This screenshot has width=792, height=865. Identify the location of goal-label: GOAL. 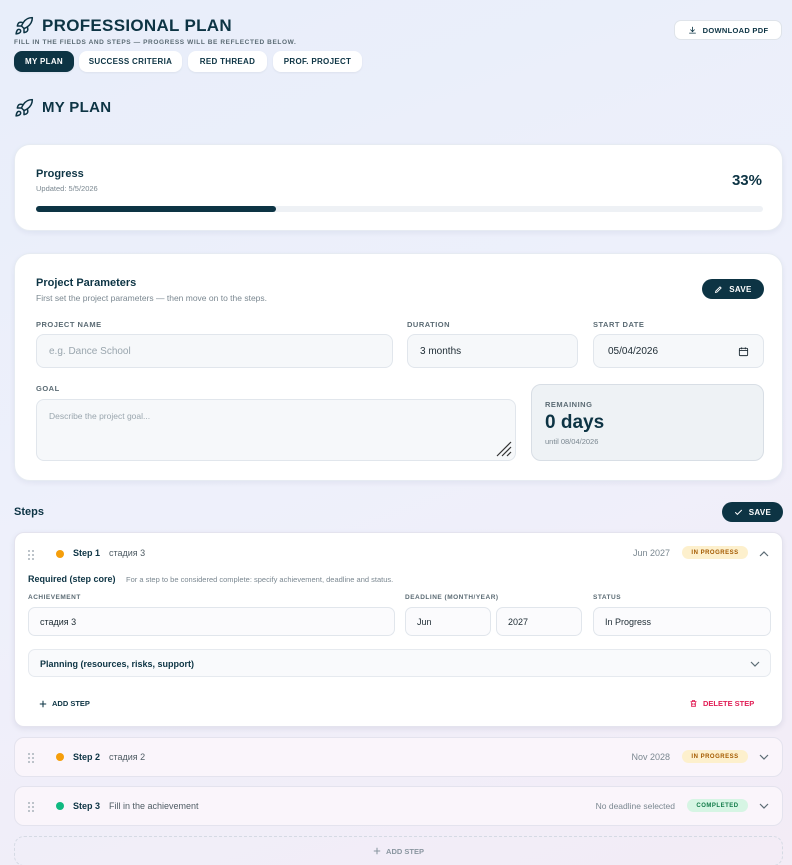
(48, 388).